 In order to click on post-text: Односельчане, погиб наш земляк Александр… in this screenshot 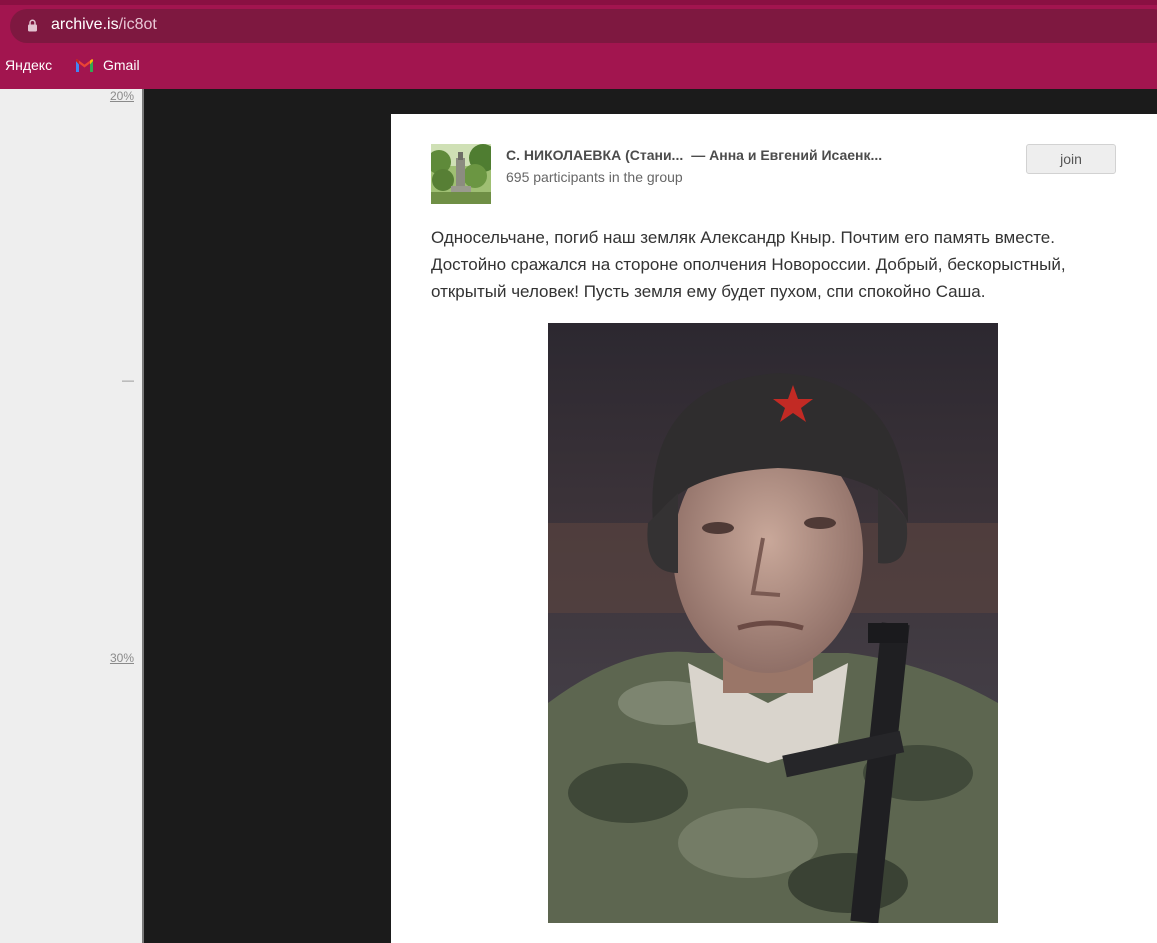, I will do `click(748, 264)`.